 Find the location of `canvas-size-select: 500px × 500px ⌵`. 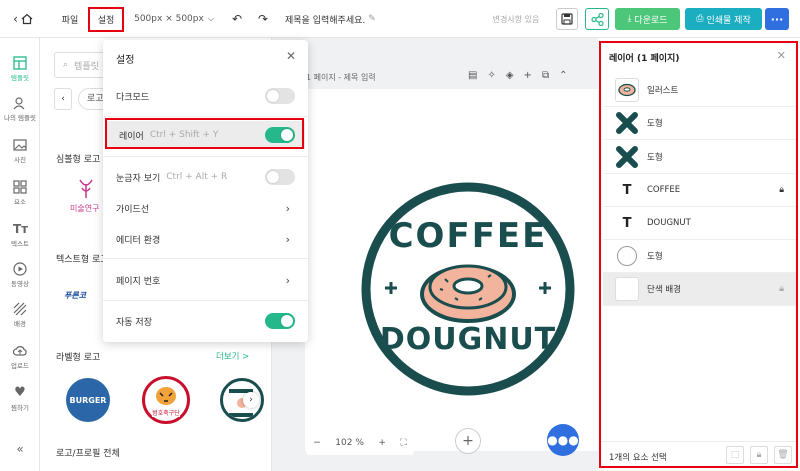

canvas-size-select: 500px × 500px ⌵ is located at coordinates (174, 19).